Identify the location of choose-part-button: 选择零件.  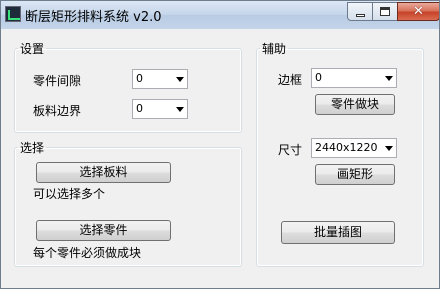
(103, 230).